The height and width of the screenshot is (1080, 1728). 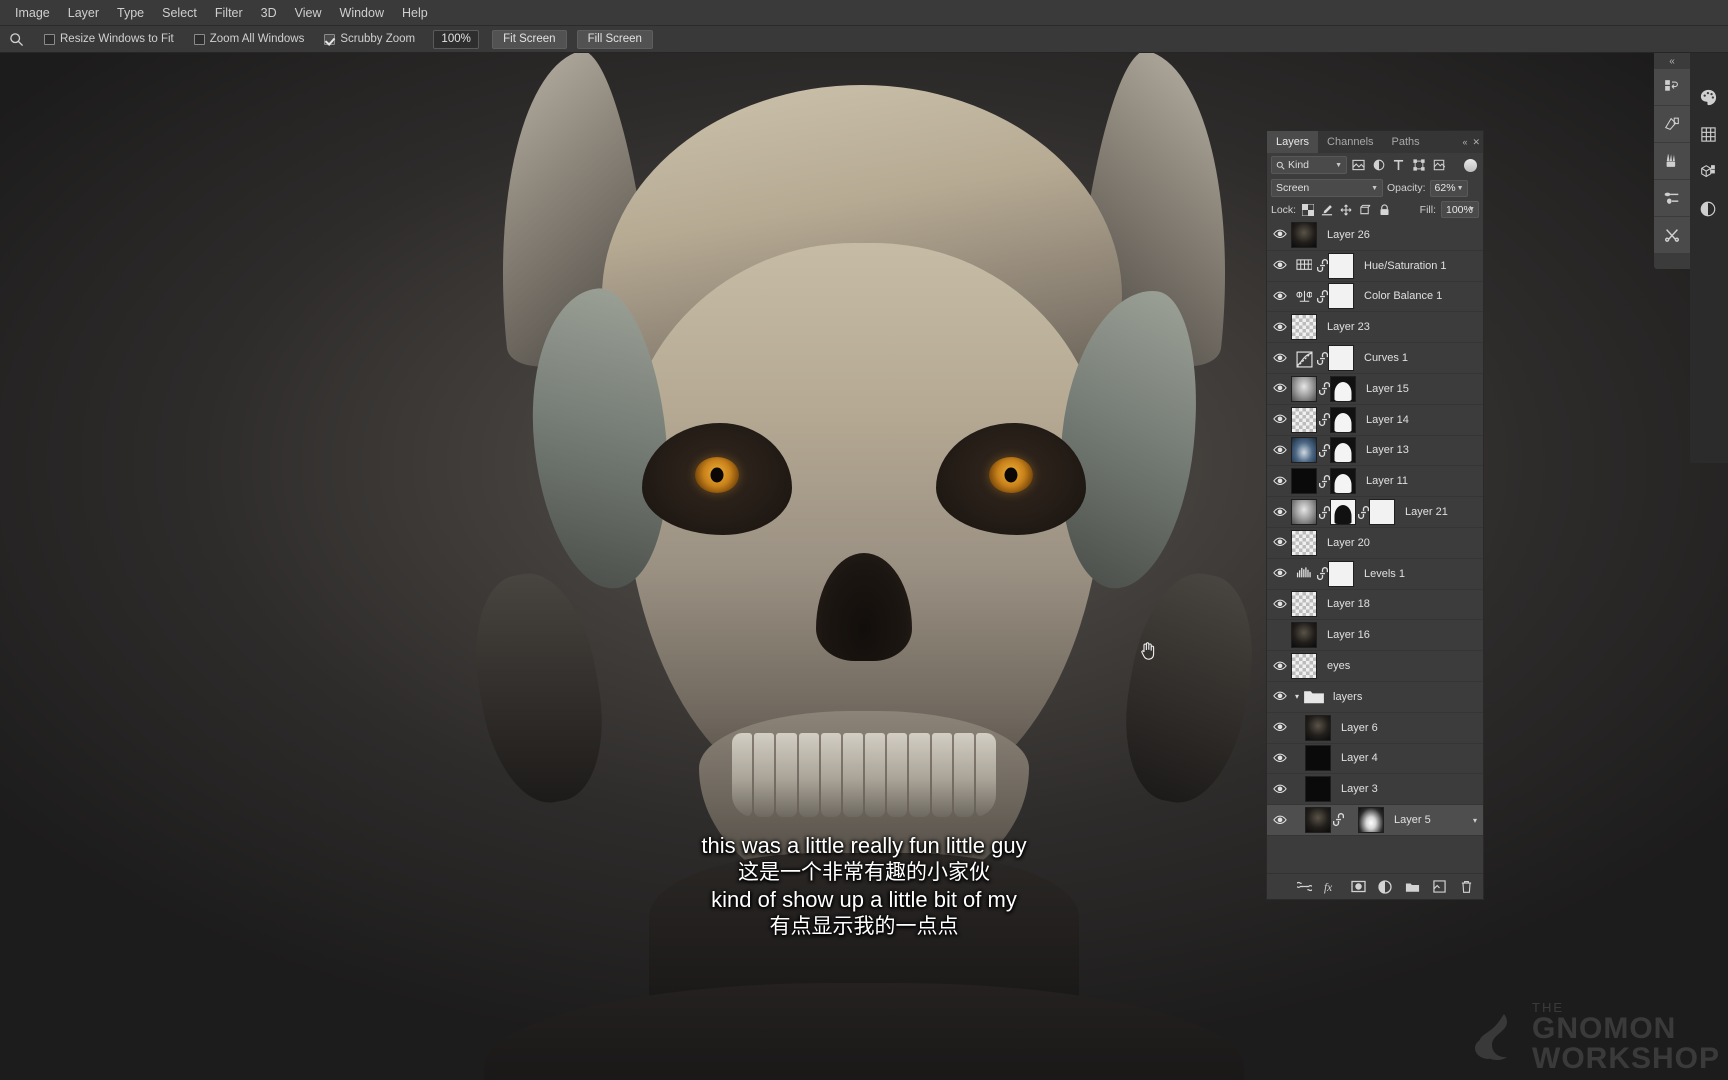 I want to click on layer-row: Layer 16, so click(x=1375, y=636).